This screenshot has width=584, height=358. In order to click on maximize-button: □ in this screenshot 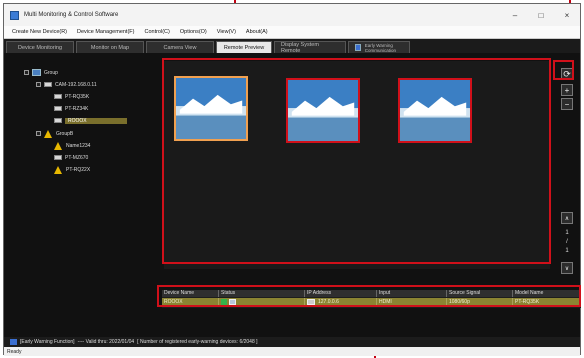, I will do `click(541, 15)`.